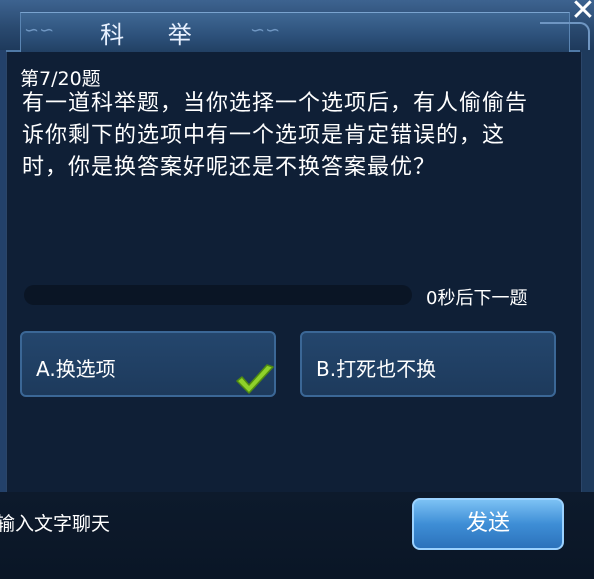 The width and height of the screenshot is (594, 579). I want to click on question-number: 第7/20题, so click(60, 79).